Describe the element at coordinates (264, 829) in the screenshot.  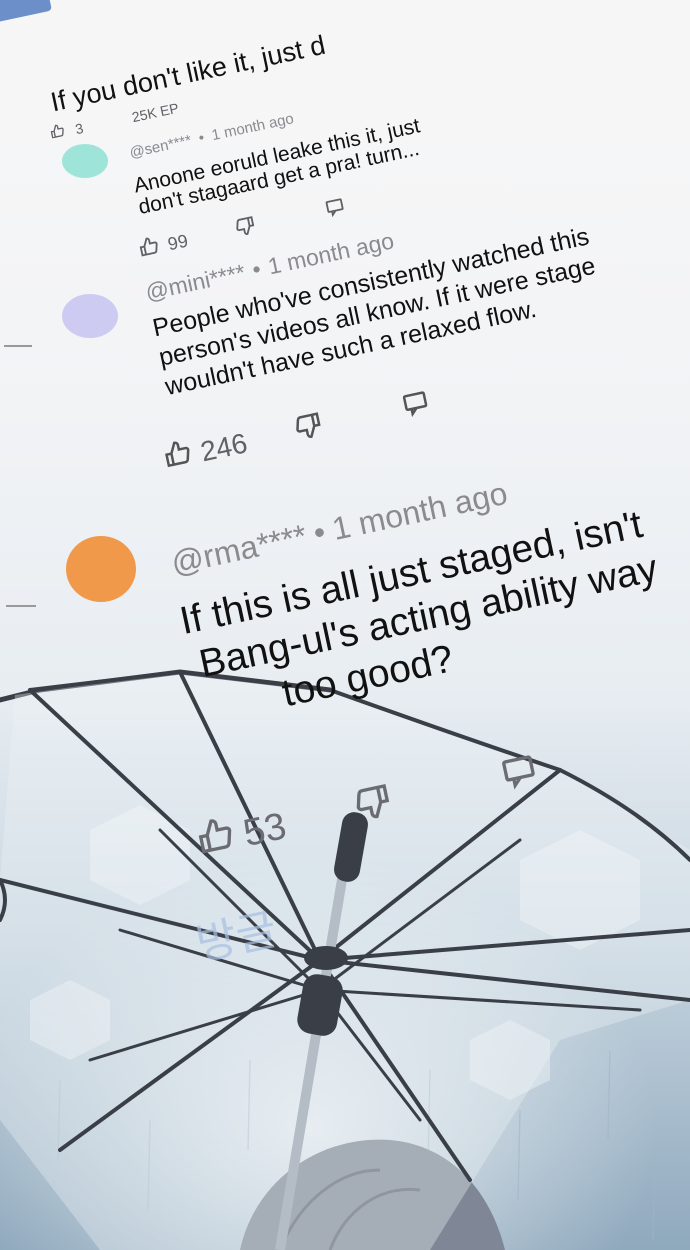
I see `like-count: 53` at that location.